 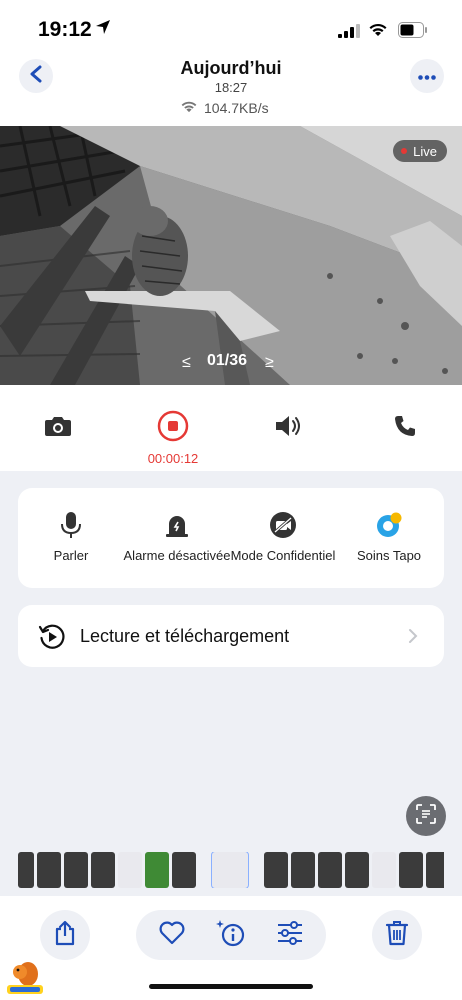 I want to click on favorite-button, so click(x=172, y=935).